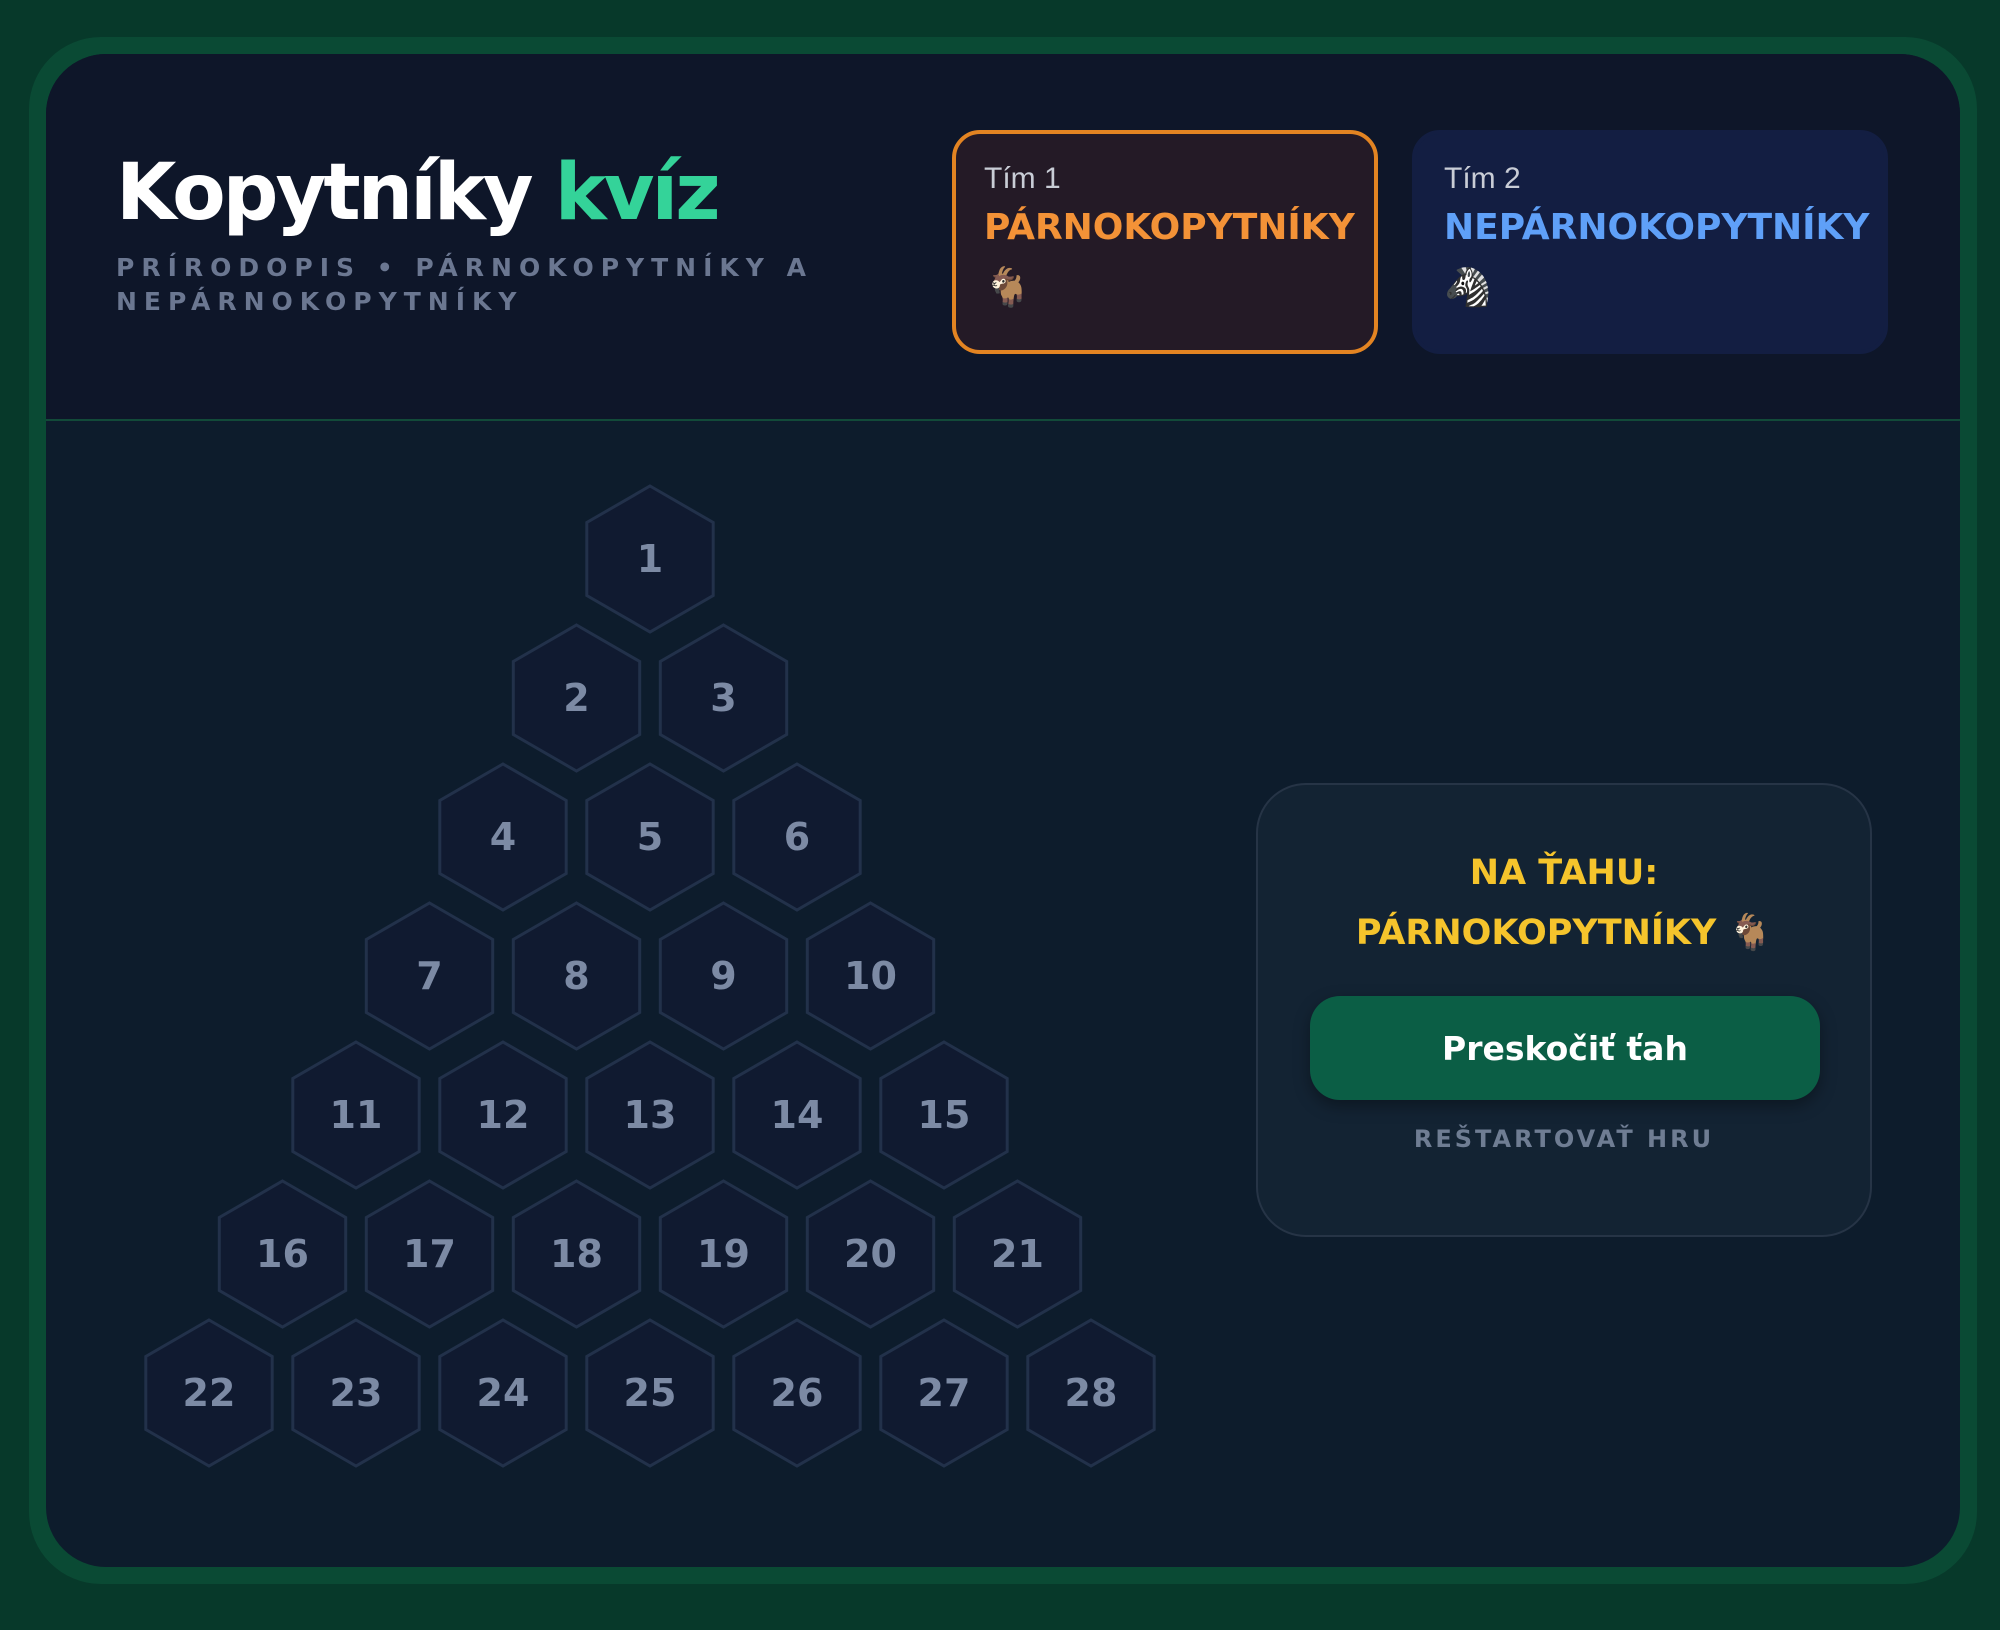 This screenshot has height=1630, width=2000. I want to click on hex-tile-21: 21, so click(1017, 1254).